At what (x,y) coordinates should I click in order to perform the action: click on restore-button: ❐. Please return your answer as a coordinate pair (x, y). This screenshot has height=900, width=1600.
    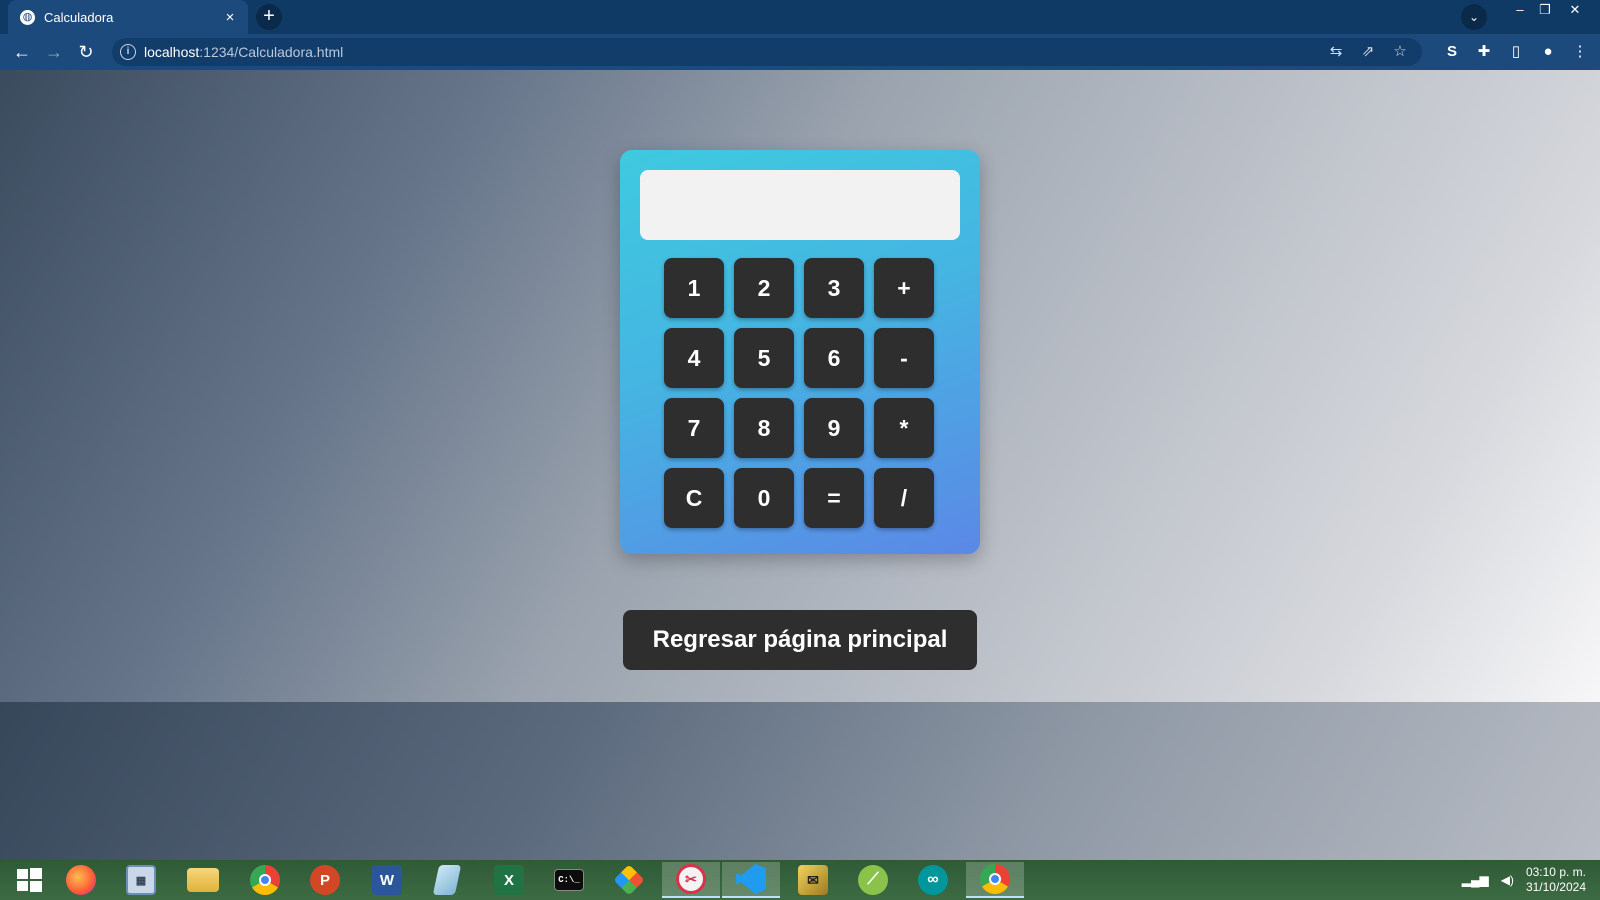
    Looking at the image, I should click on (1545, 11).